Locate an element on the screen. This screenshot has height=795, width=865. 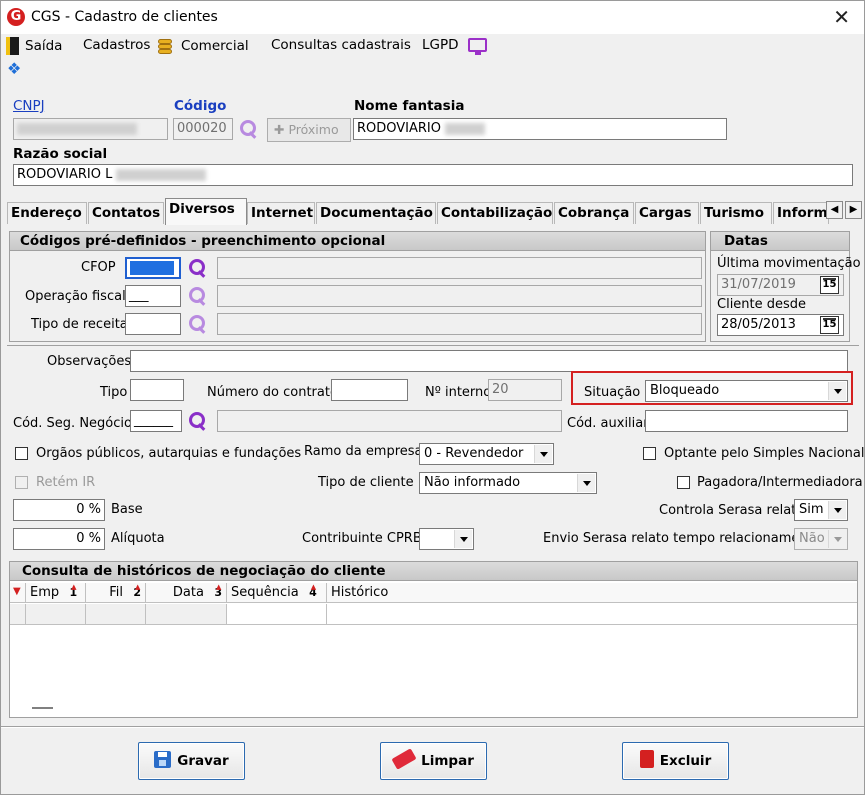
cprb-select is located at coordinates (446, 539).